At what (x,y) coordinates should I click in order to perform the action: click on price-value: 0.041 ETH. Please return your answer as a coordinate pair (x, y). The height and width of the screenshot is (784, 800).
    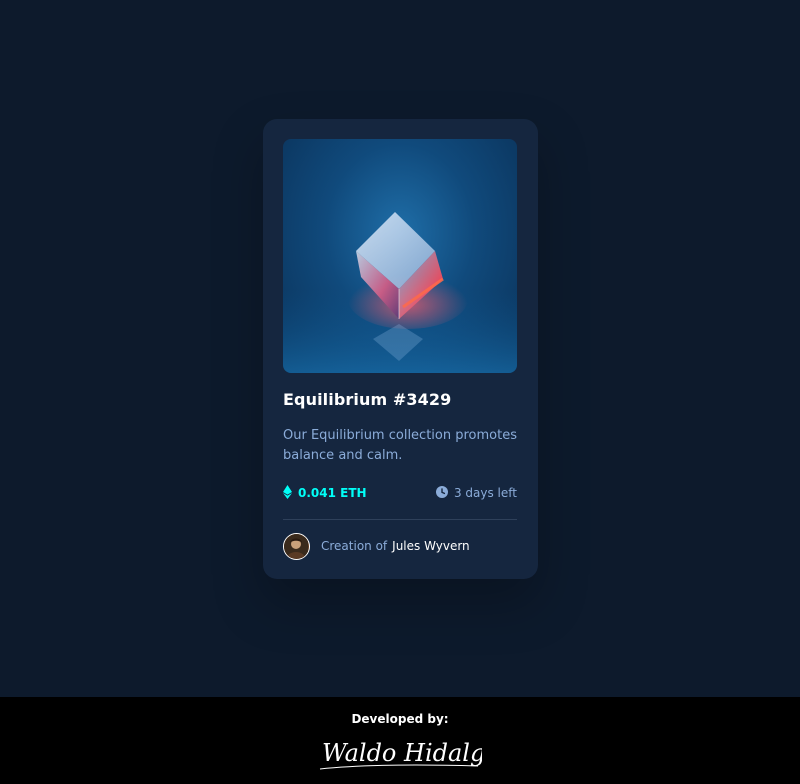
    Looking at the image, I should click on (332, 493).